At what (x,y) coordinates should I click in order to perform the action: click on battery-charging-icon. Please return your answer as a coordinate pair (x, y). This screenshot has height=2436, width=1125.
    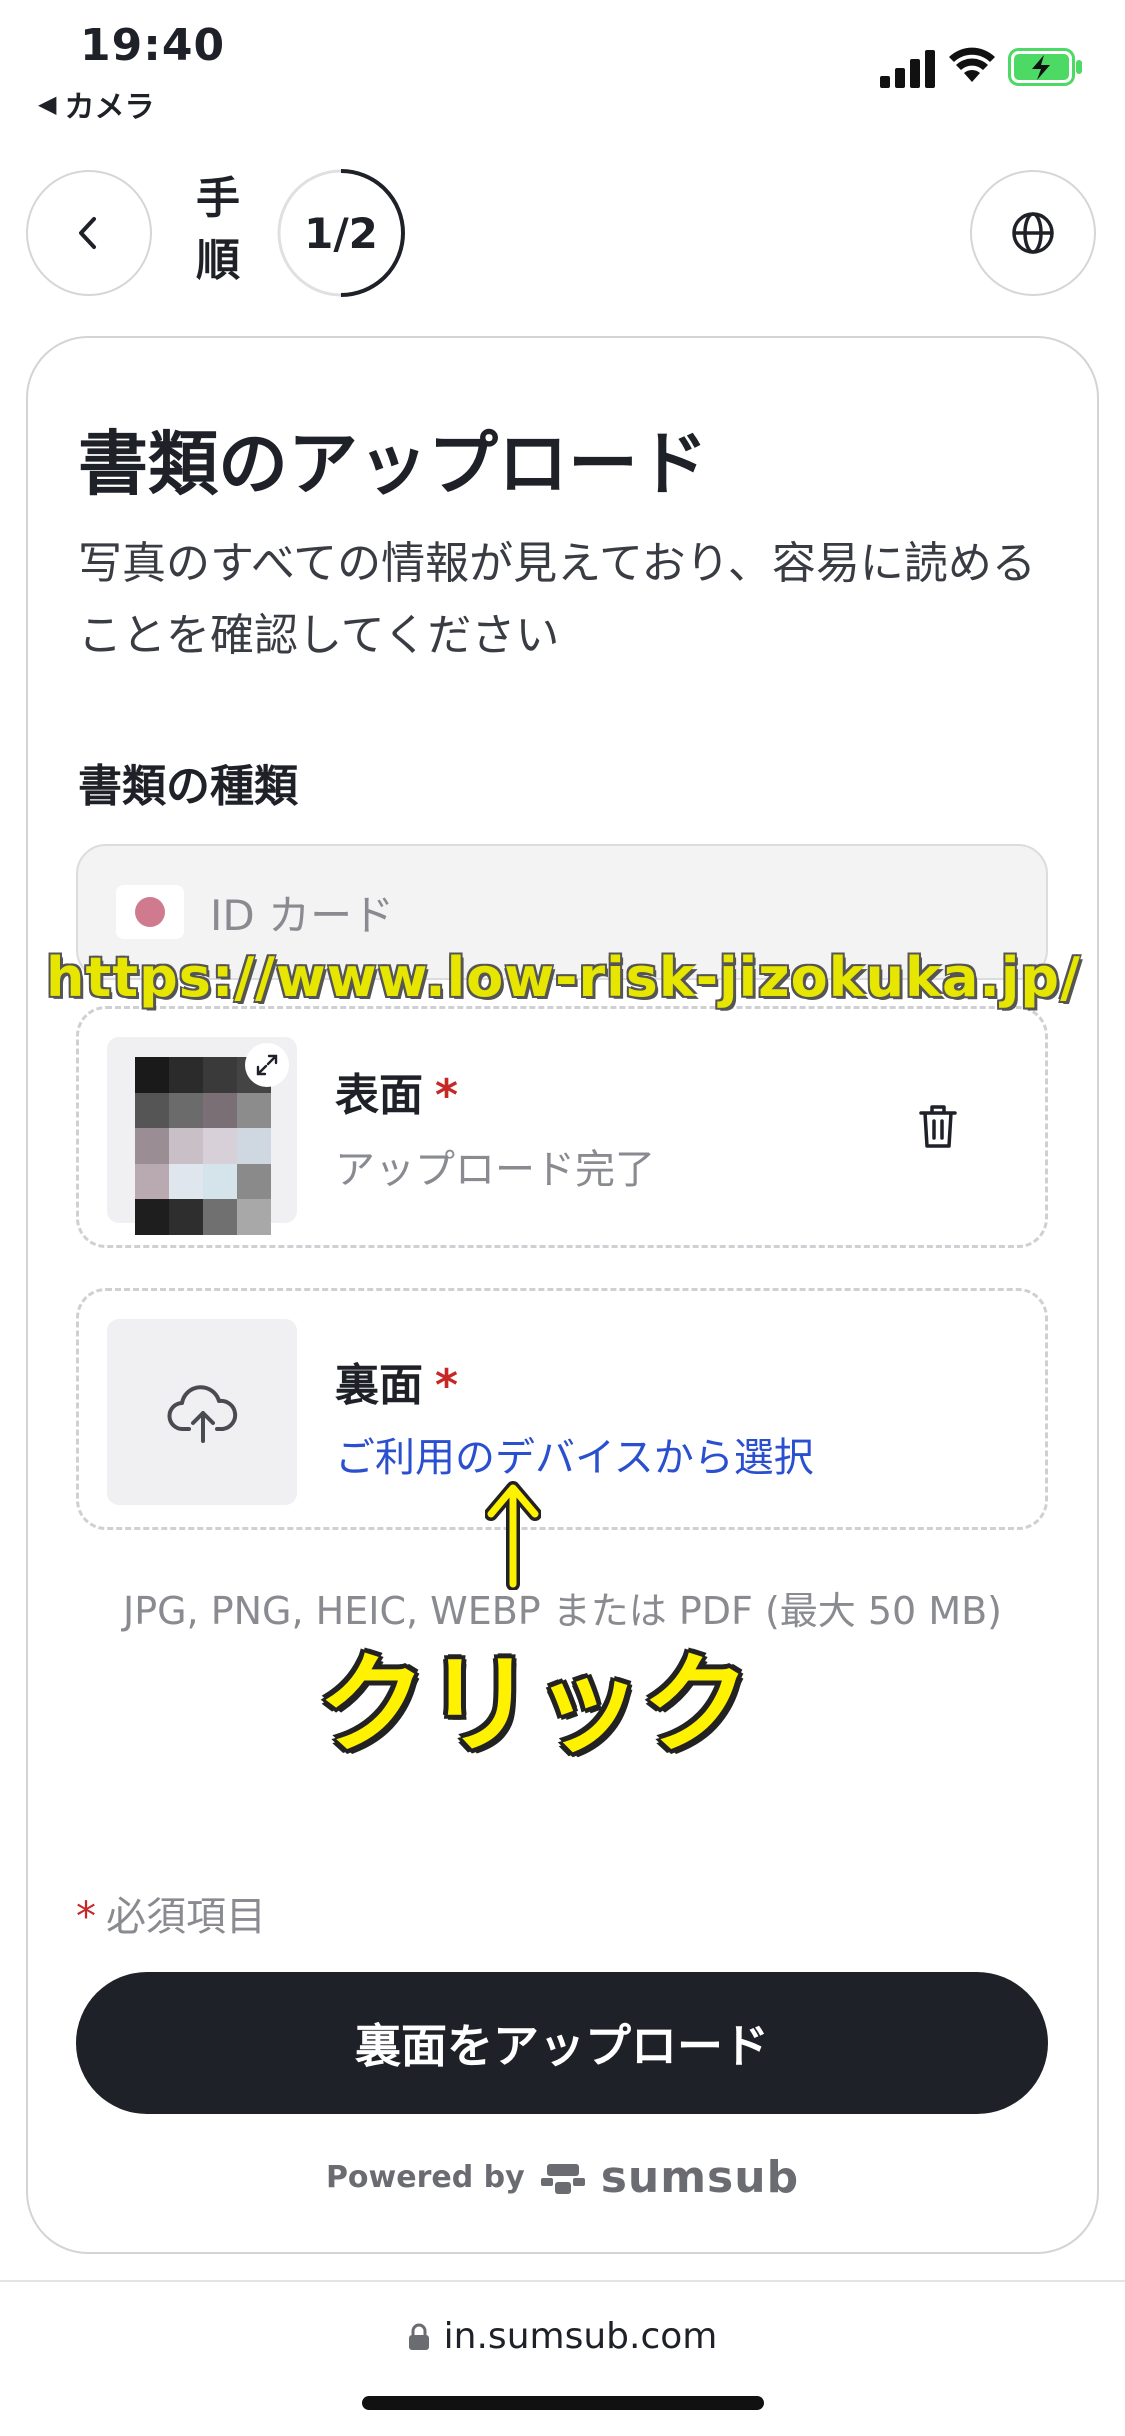
    Looking at the image, I should click on (1045, 67).